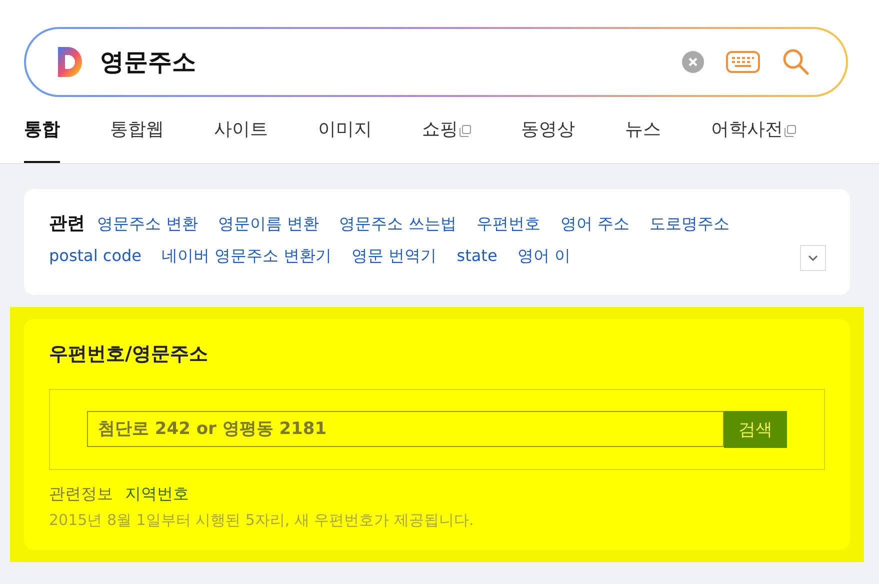  I want to click on related-link: 영어 이, so click(543, 256).